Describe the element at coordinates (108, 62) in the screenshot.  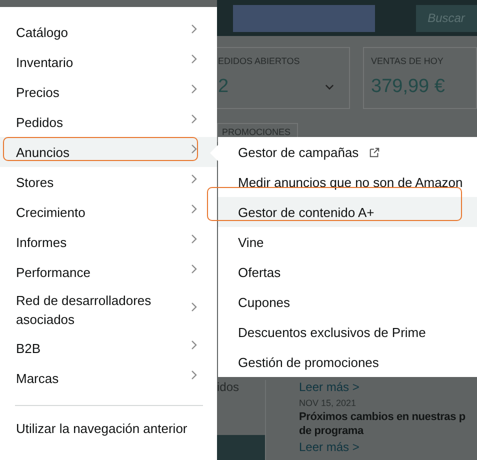
I see `menu-item: Inventario` at that location.